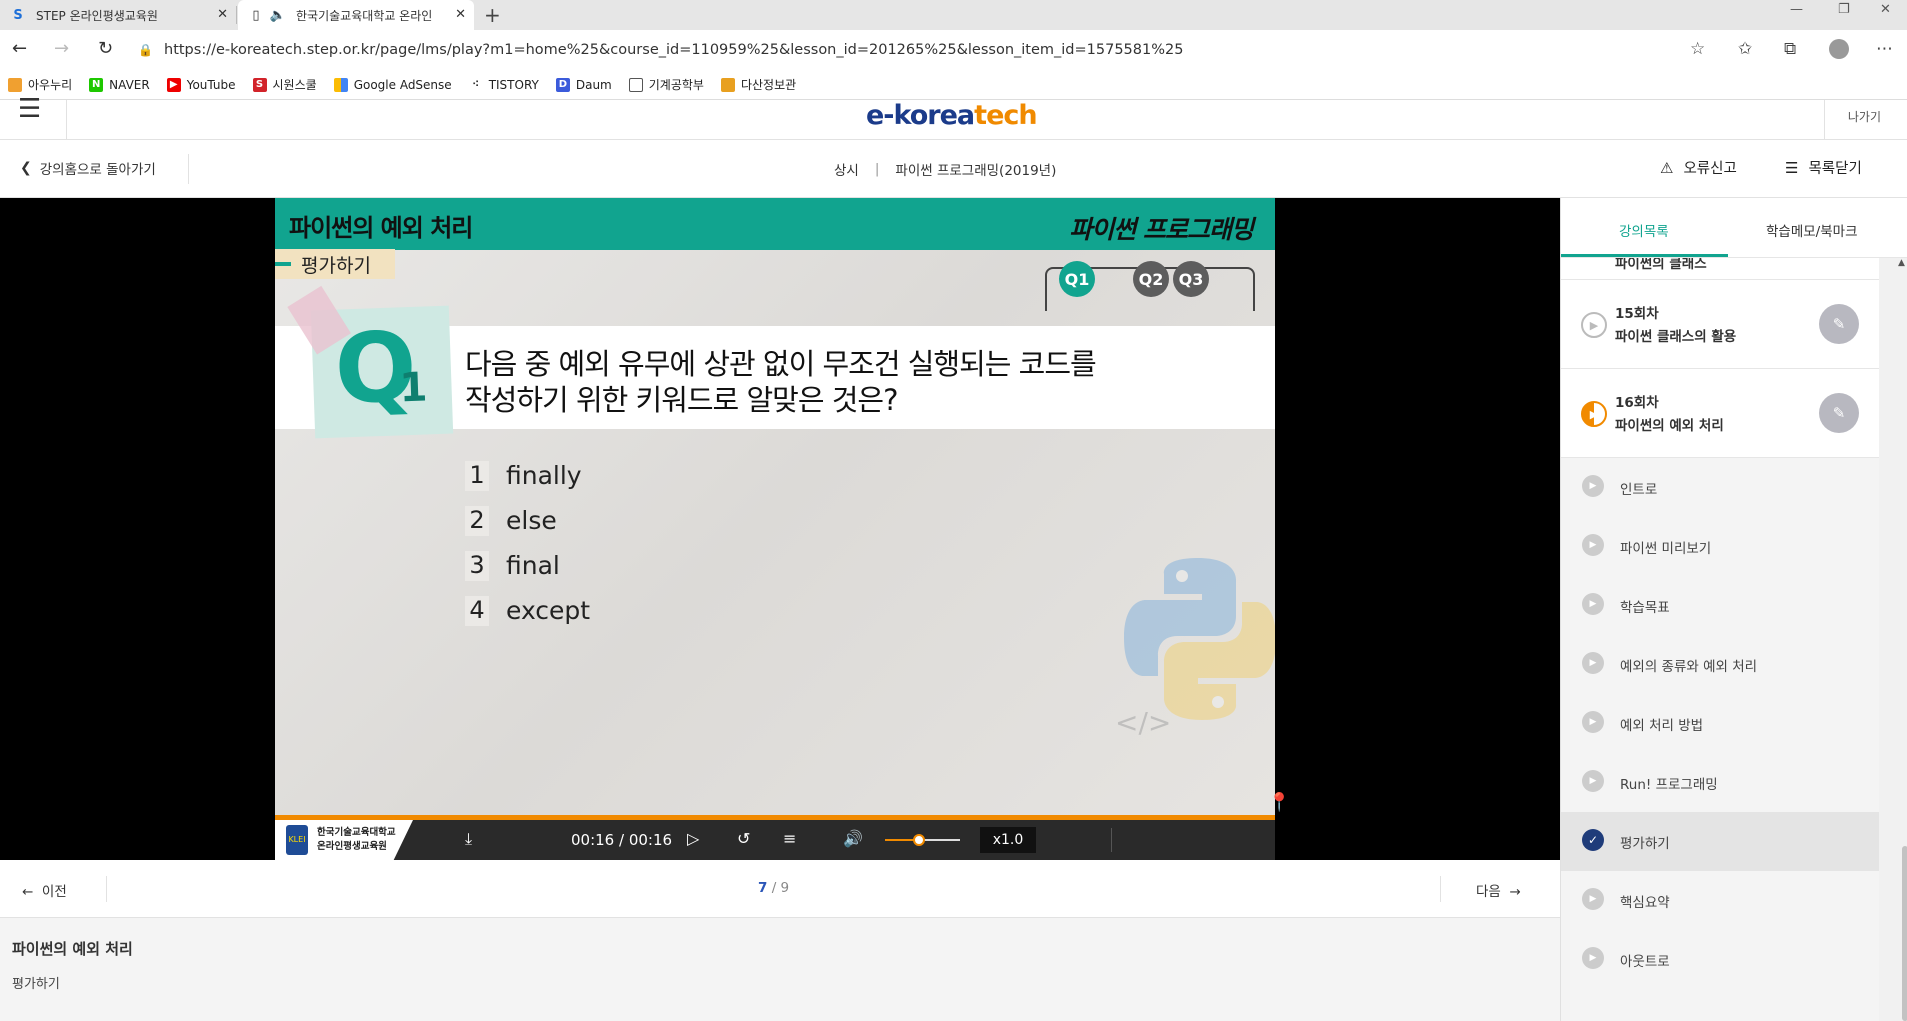  I want to click on list-item: ▶ 예외 처리 방법, so click(1720, 723).